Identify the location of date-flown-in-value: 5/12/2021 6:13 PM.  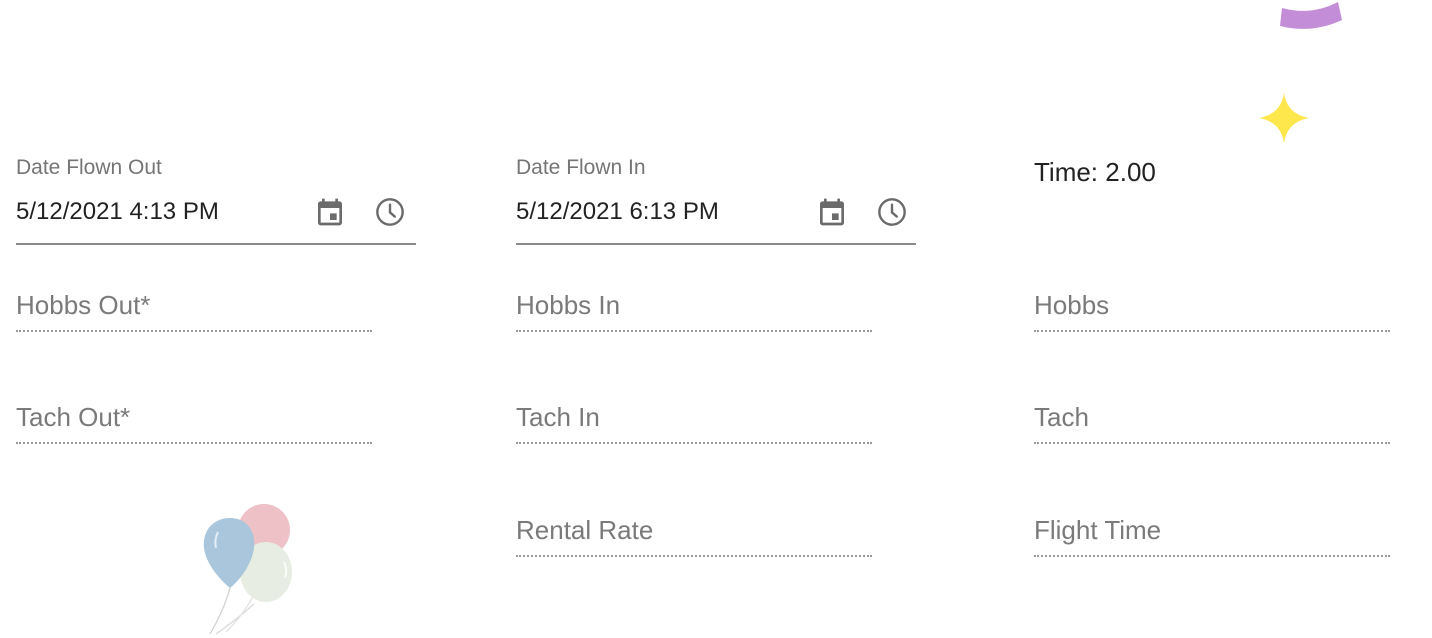
(617, 212).